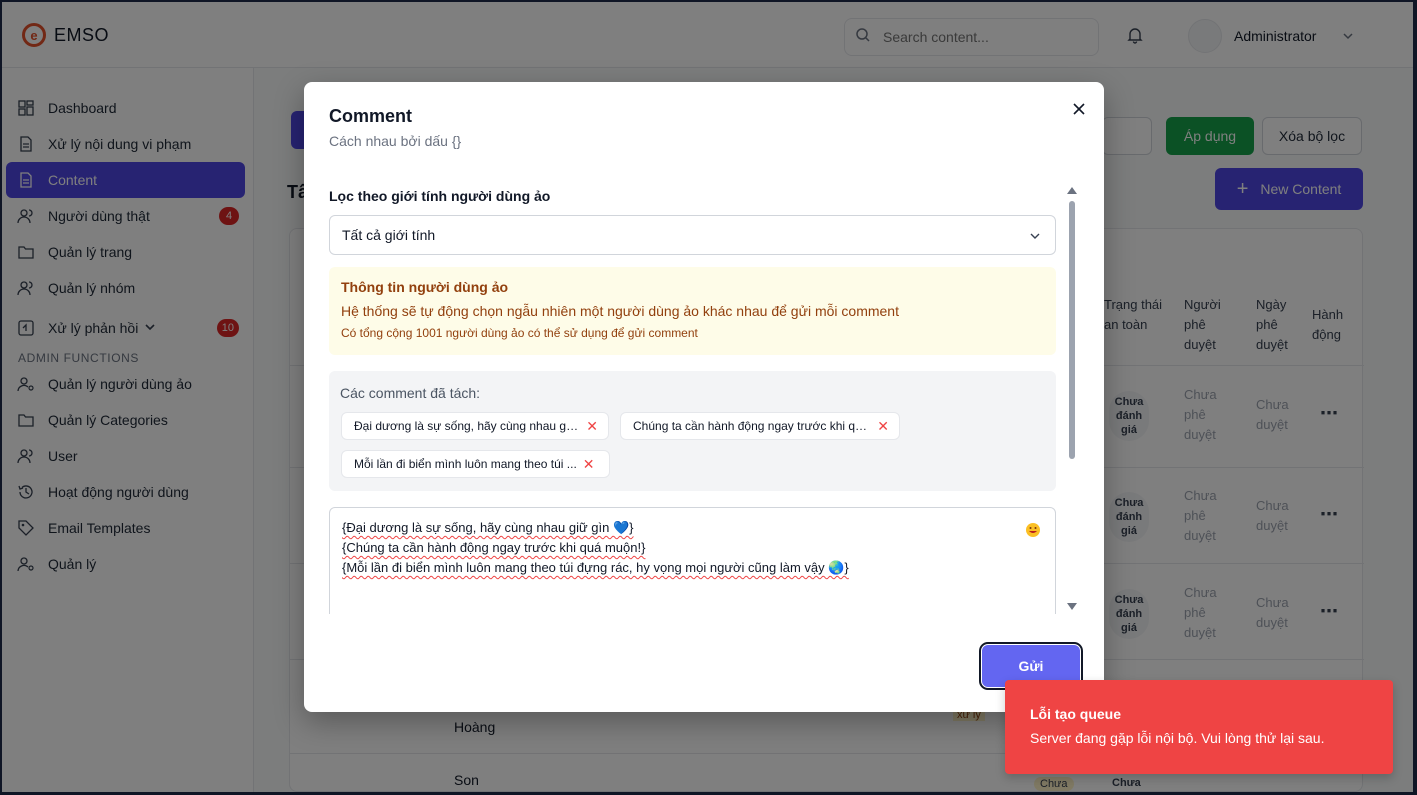 The width and height of the screenshot is (1417, 795). What do you see at coordinates (1075, 714) in the screenshot?
I see `toast-title: Lỗi tạo queue` at bounding box center [1075, 714].